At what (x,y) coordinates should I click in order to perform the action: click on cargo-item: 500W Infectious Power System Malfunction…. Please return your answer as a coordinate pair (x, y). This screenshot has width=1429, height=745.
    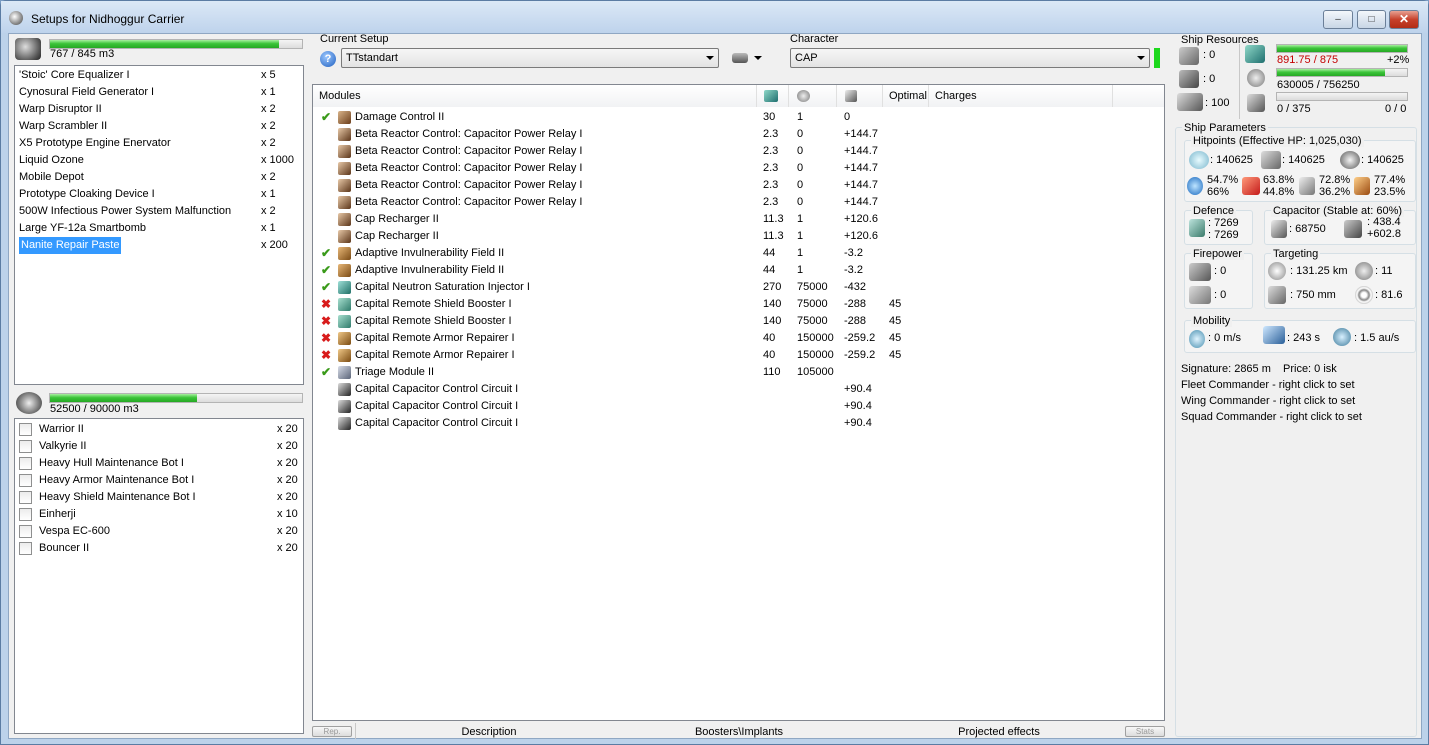
    Looking at the image, I should click on (159, 211).